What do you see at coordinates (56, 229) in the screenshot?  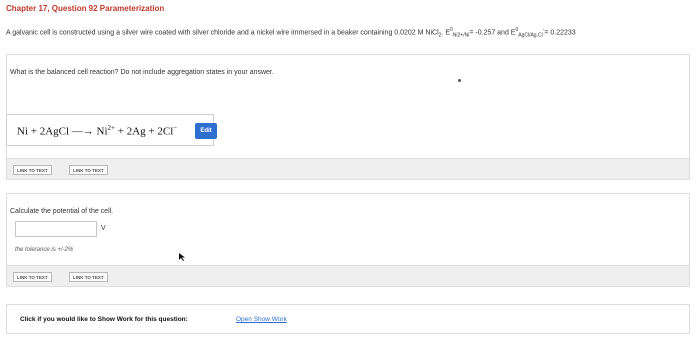 I see `potential-input` at bounding box center [56, 229].